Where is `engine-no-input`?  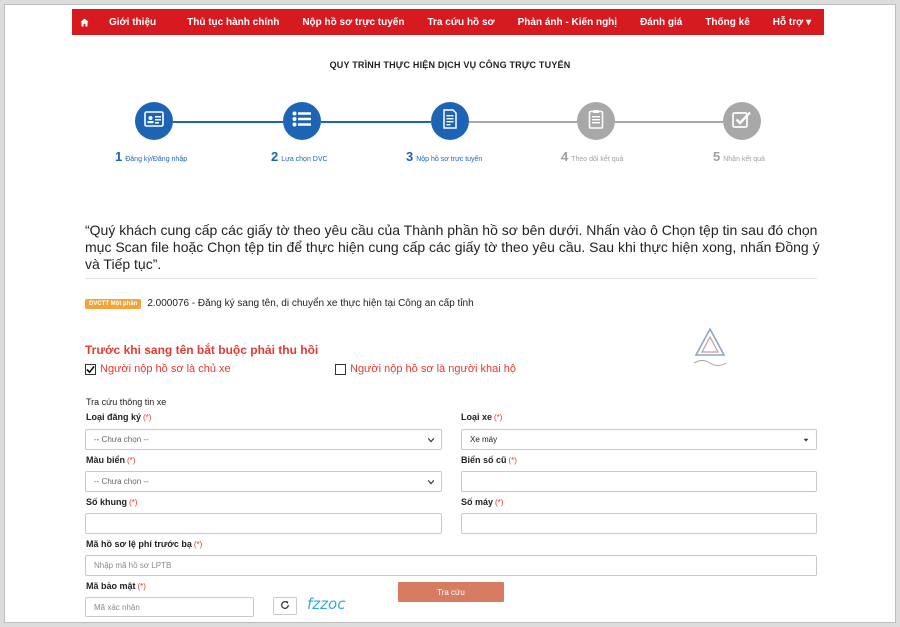
engine-no-input is located at coordinates (639, 523).